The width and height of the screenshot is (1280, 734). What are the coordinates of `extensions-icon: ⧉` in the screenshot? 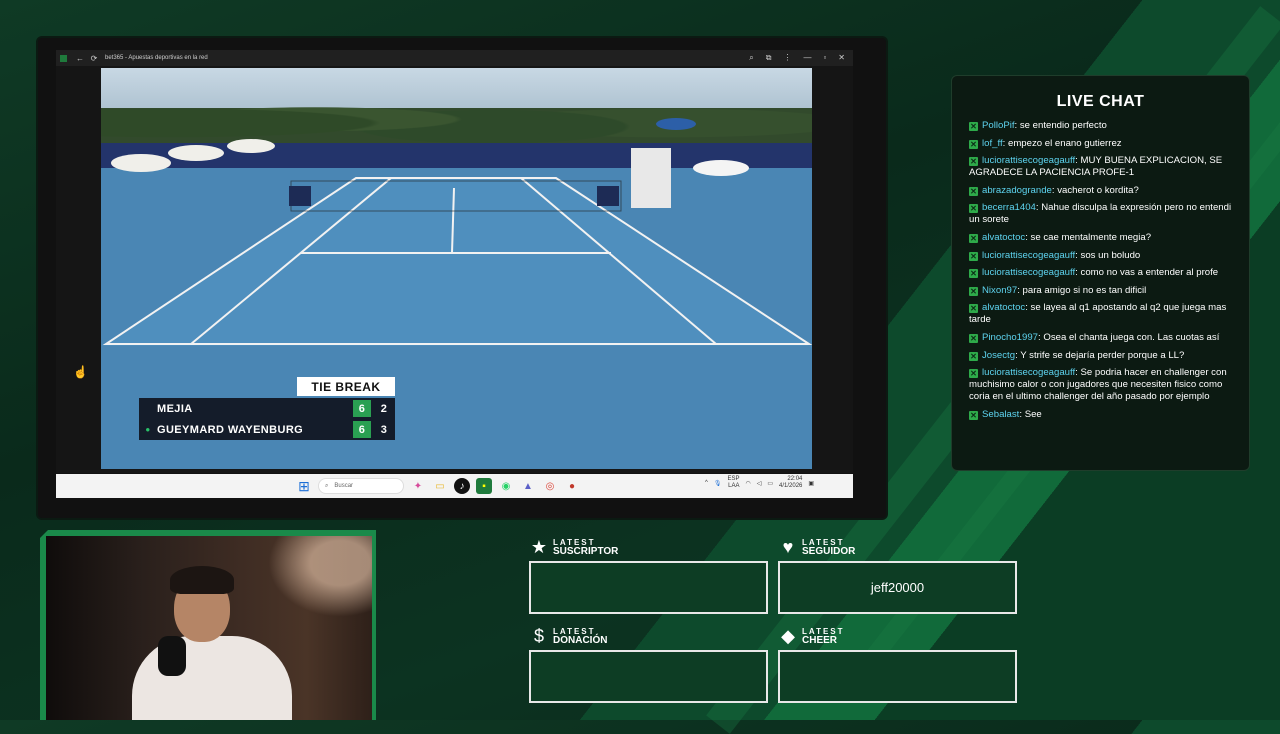 It's located at (769, 58).